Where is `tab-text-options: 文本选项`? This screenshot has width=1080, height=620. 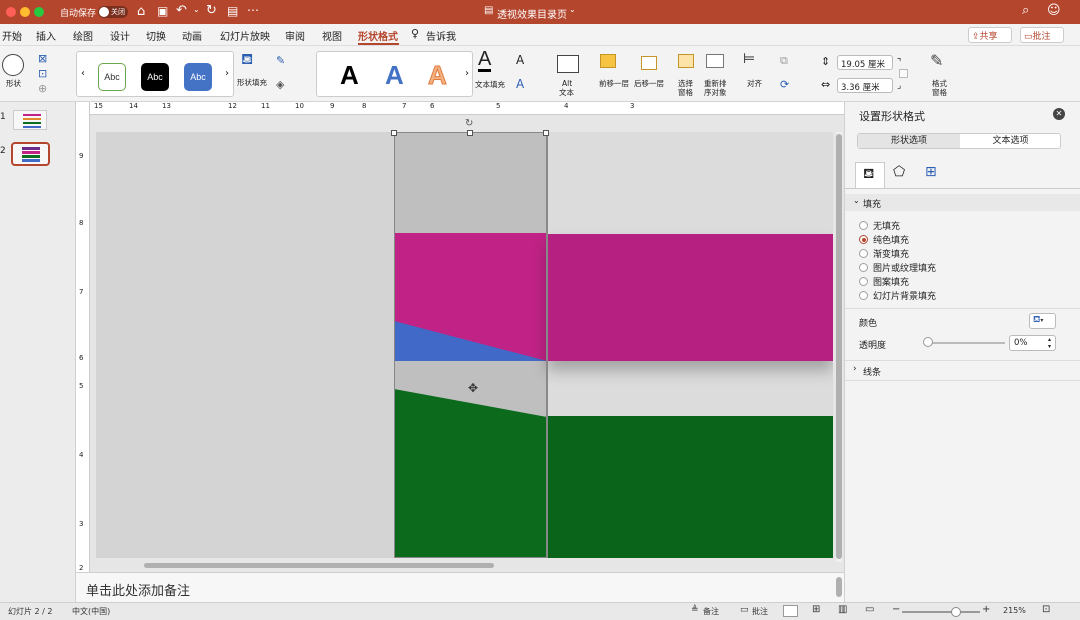
tab-text-options: 文本选项 is located at coordinates (1010, 141).